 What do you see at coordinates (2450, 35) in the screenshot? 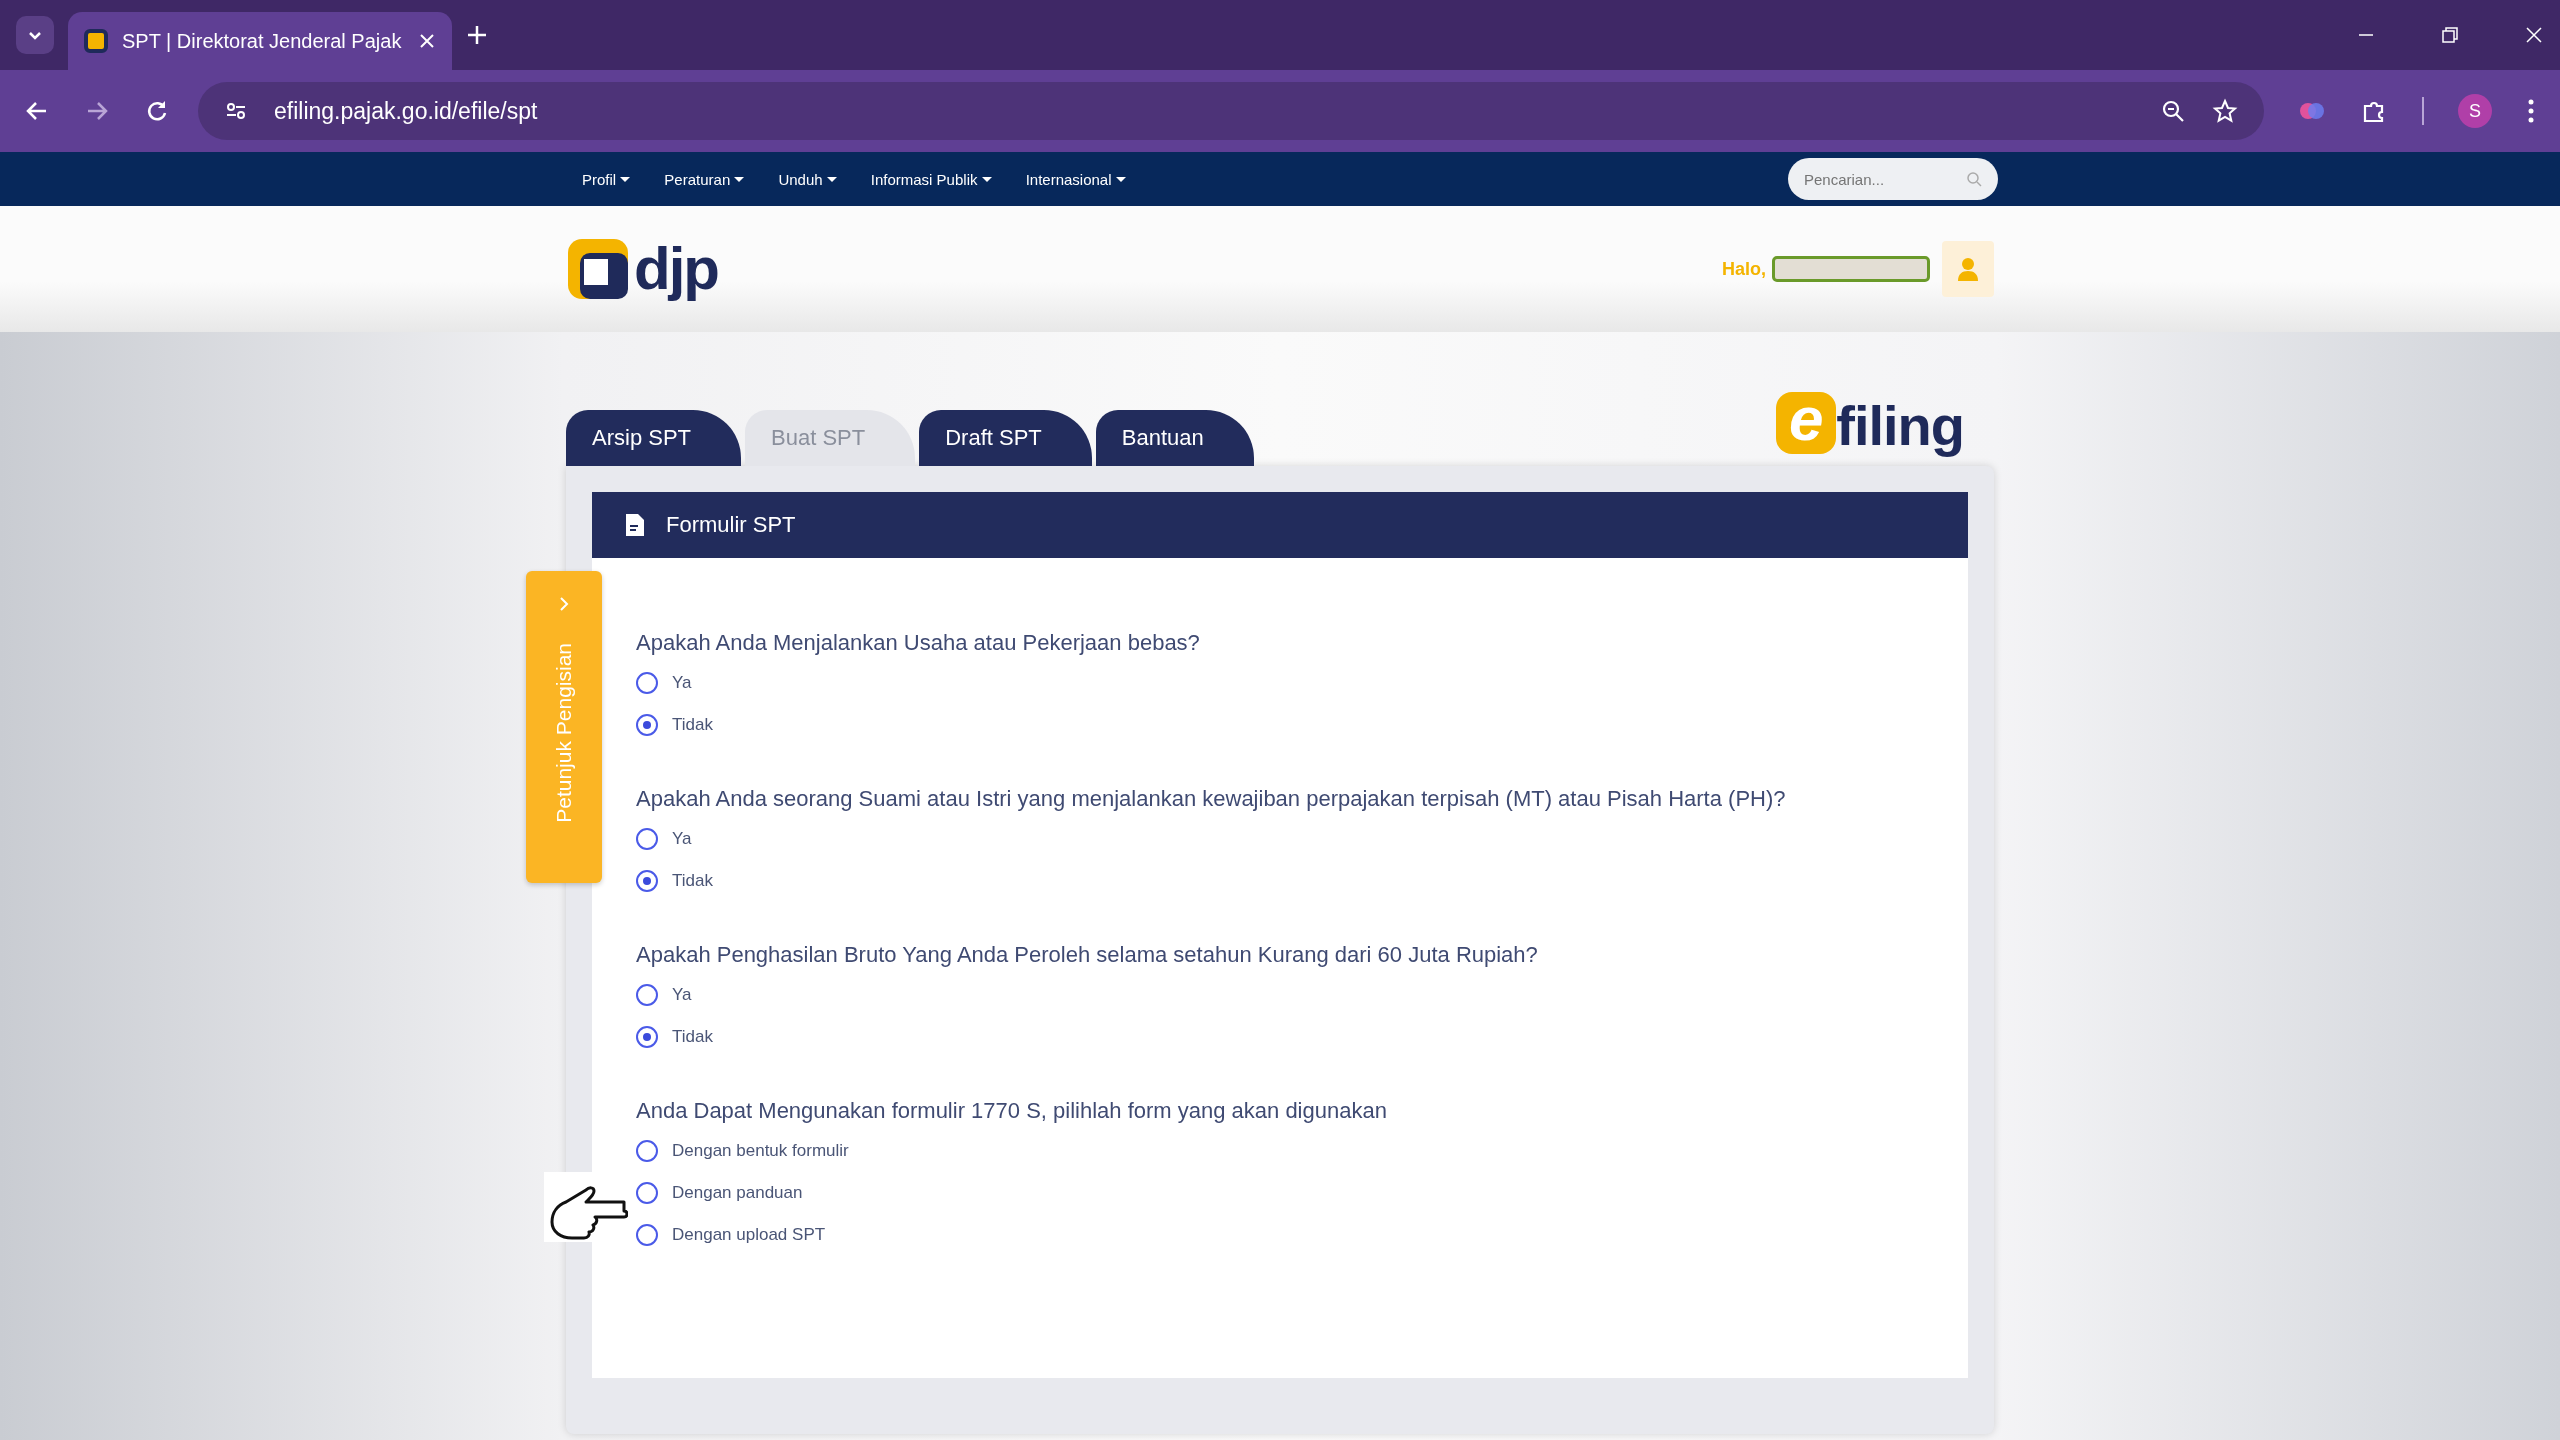
I see `restore-icon` at bounding box center [2450, 35].